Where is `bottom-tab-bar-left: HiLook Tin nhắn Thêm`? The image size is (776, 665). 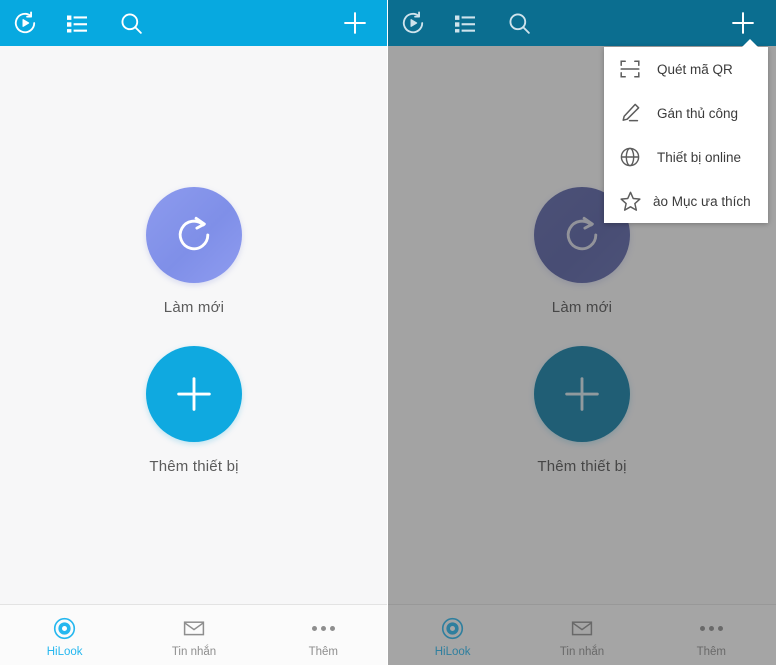 bottom-tab-bar-left: HiLook Tin nhắn Thêm is located at coordinates (194, 634).